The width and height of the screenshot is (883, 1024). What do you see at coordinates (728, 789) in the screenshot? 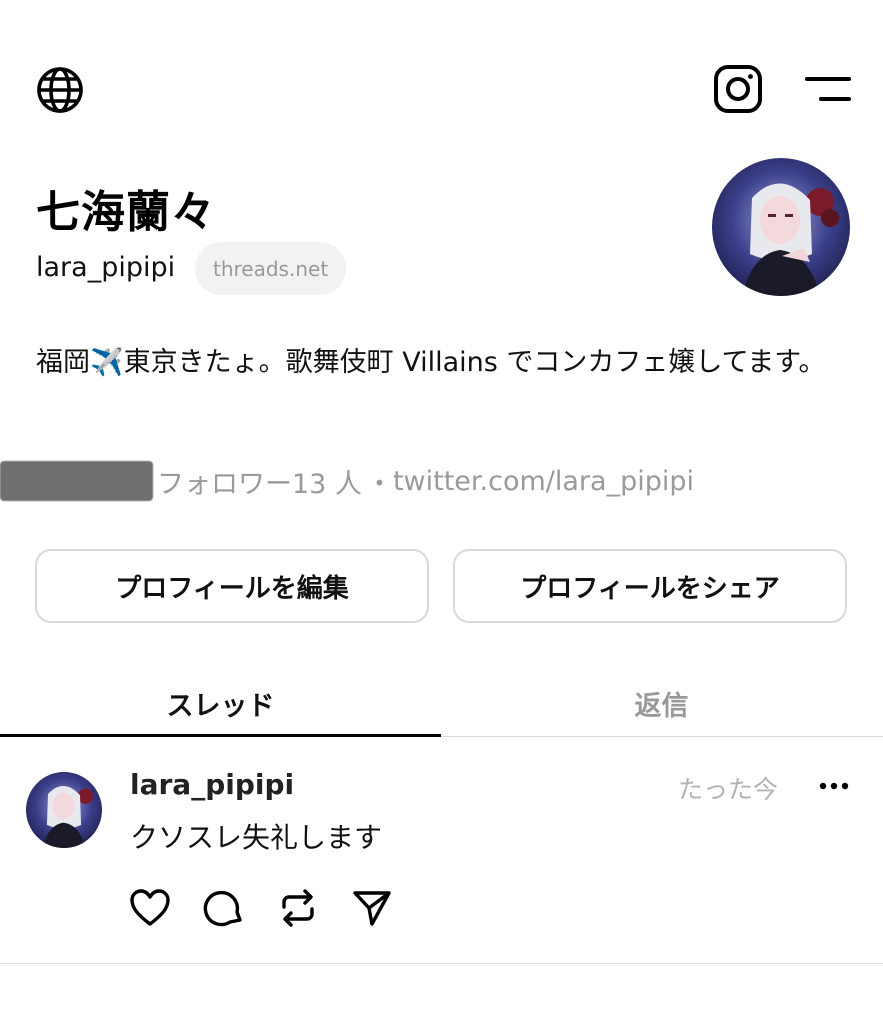
I see `post-timestamp: たった今` at bounding box center [728, 789].